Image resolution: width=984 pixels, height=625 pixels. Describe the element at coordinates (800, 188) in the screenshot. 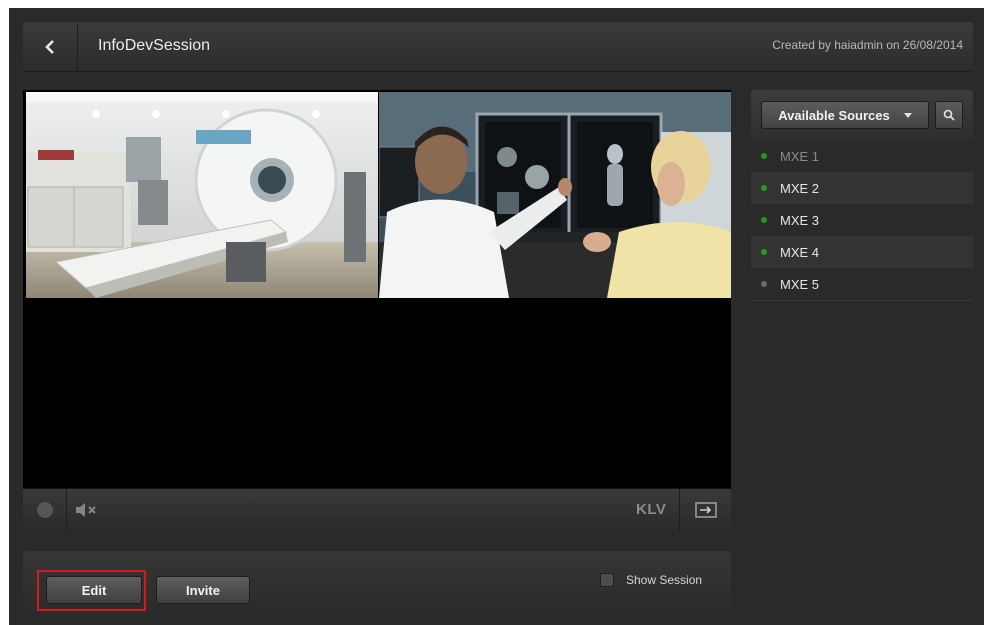

I see `source-label: MXE 2` at that location.